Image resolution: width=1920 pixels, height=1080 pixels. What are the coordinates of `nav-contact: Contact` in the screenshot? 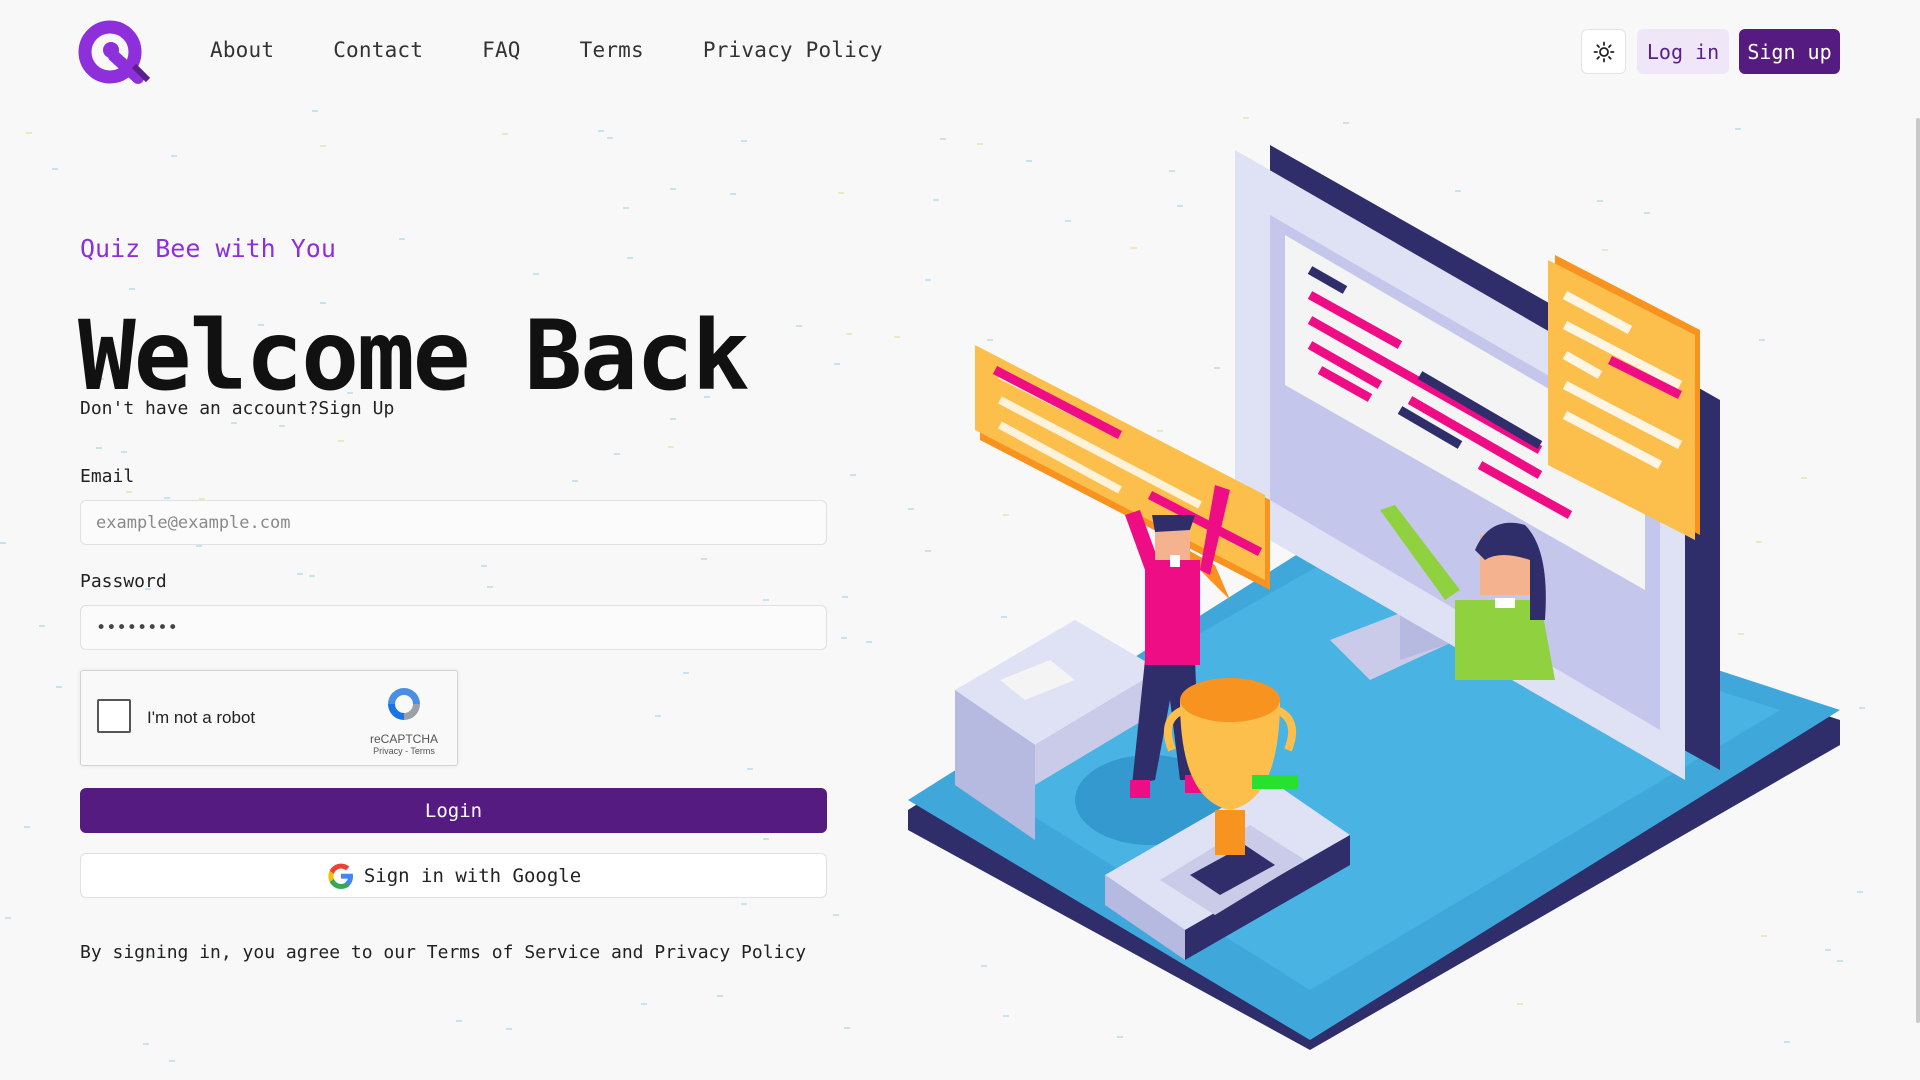 It's located at (378, 50).